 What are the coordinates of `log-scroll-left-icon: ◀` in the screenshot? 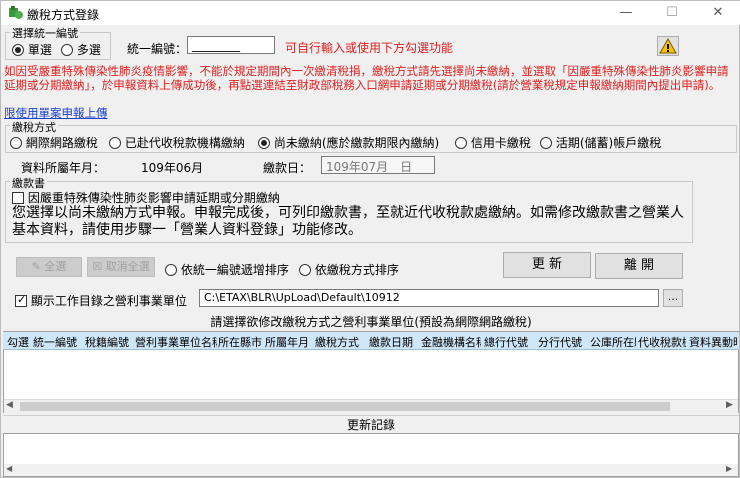 It's located at (9, 468).